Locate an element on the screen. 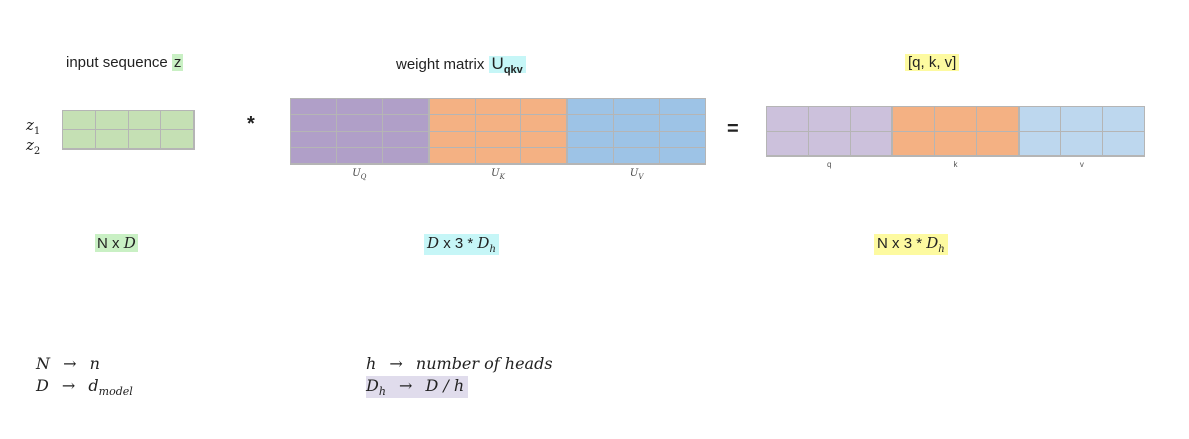 The height and width of the screenshot is (439, 1189). input-sequence-header: input sequence z is located at coordinates (125, 62).